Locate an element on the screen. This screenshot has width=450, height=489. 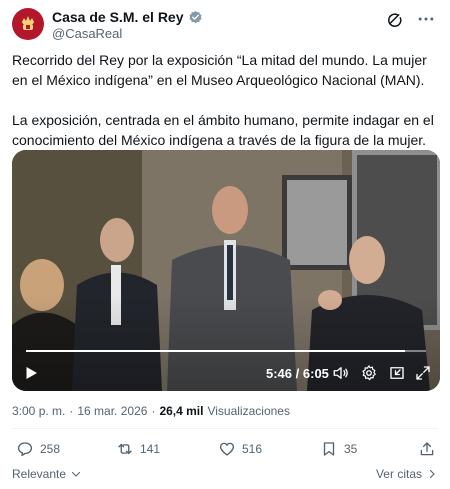
reply-count: 258 is located at coordinates (50, 449).